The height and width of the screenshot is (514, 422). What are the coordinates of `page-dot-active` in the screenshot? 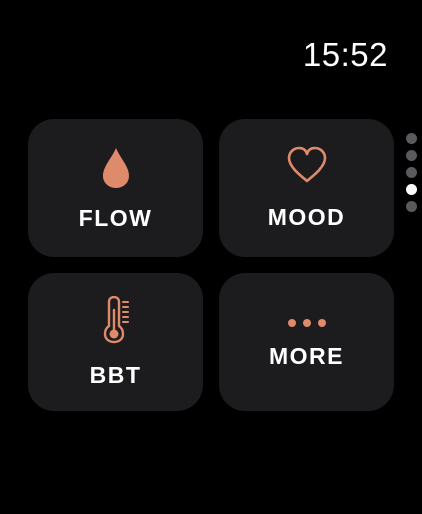 It's located at (411, 189).